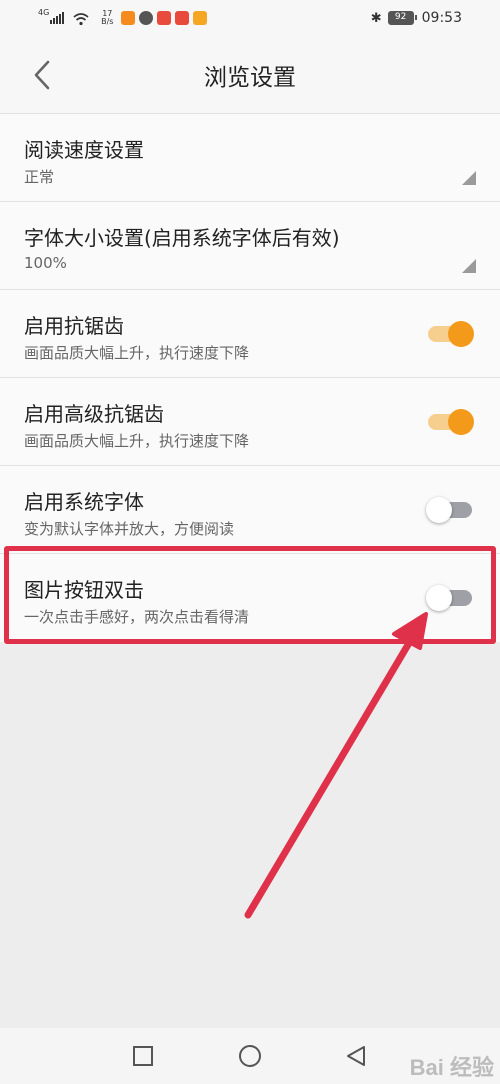 This screenshot has width=500, height=1084. What do you see at coordinates (250, 422) in the screenshot?
I see `setting-advanced-antialias: 启用高级抗锯齿 画面品质大幅上升，执行速度下降` at bounding box center [250, 422].